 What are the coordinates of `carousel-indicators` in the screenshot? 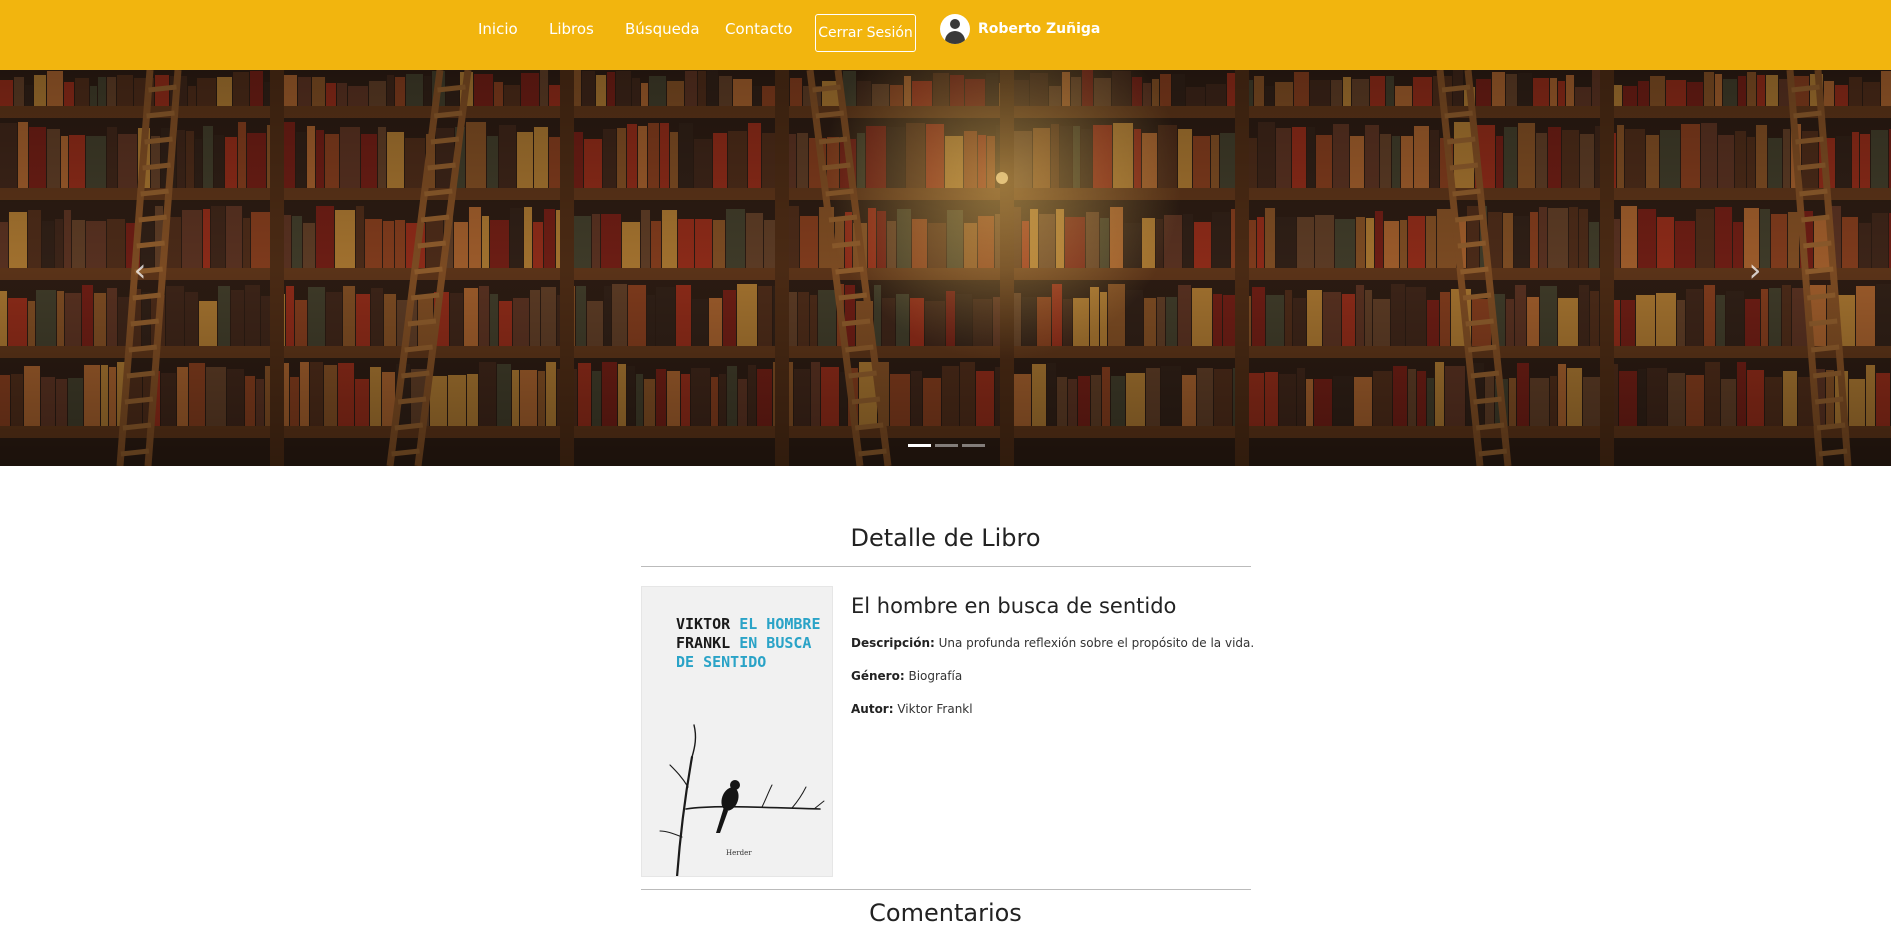 It's located at (946, 445).